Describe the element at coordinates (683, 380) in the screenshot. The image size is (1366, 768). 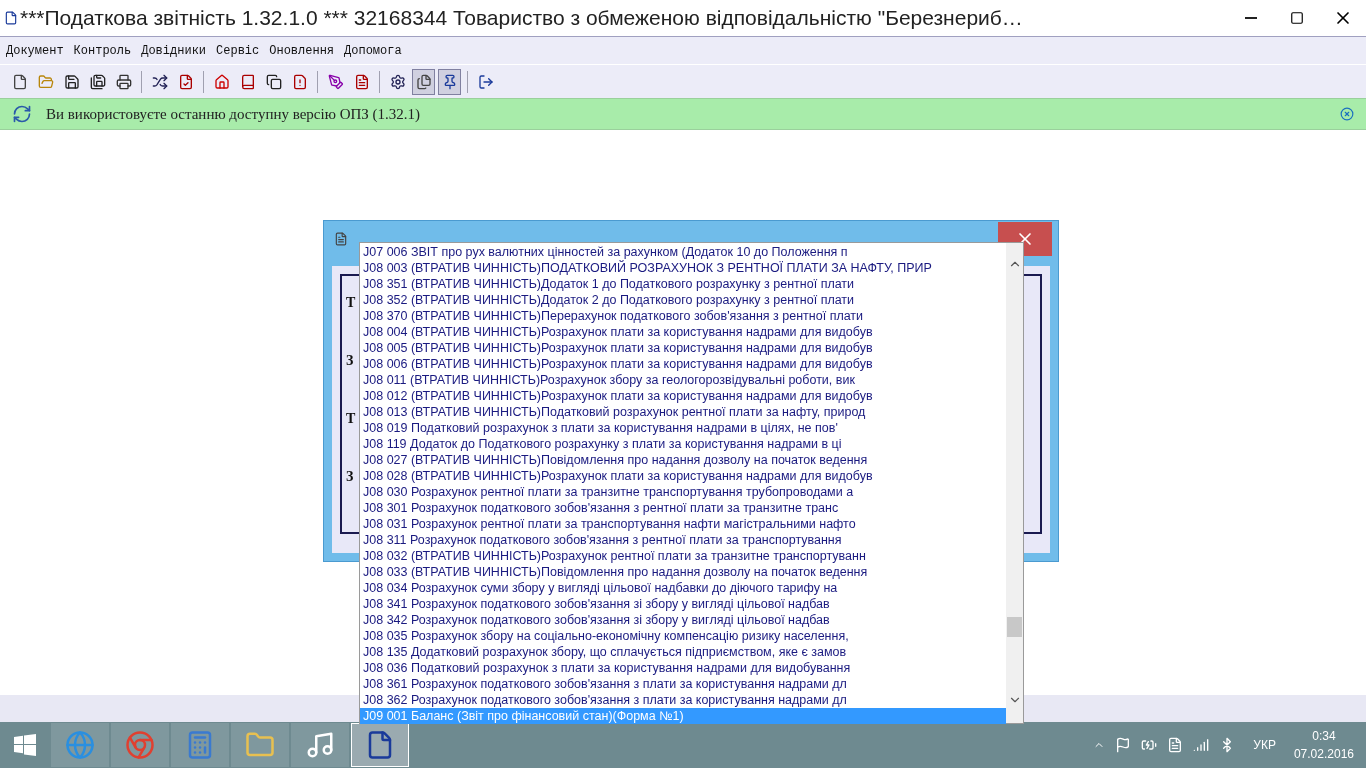
I see `dropdown-option: J08 011 (ВТРАТИВ ЧИННІСТЬ)Розрахунок збору за геологорозвідувальні роботи, вик` at that location.